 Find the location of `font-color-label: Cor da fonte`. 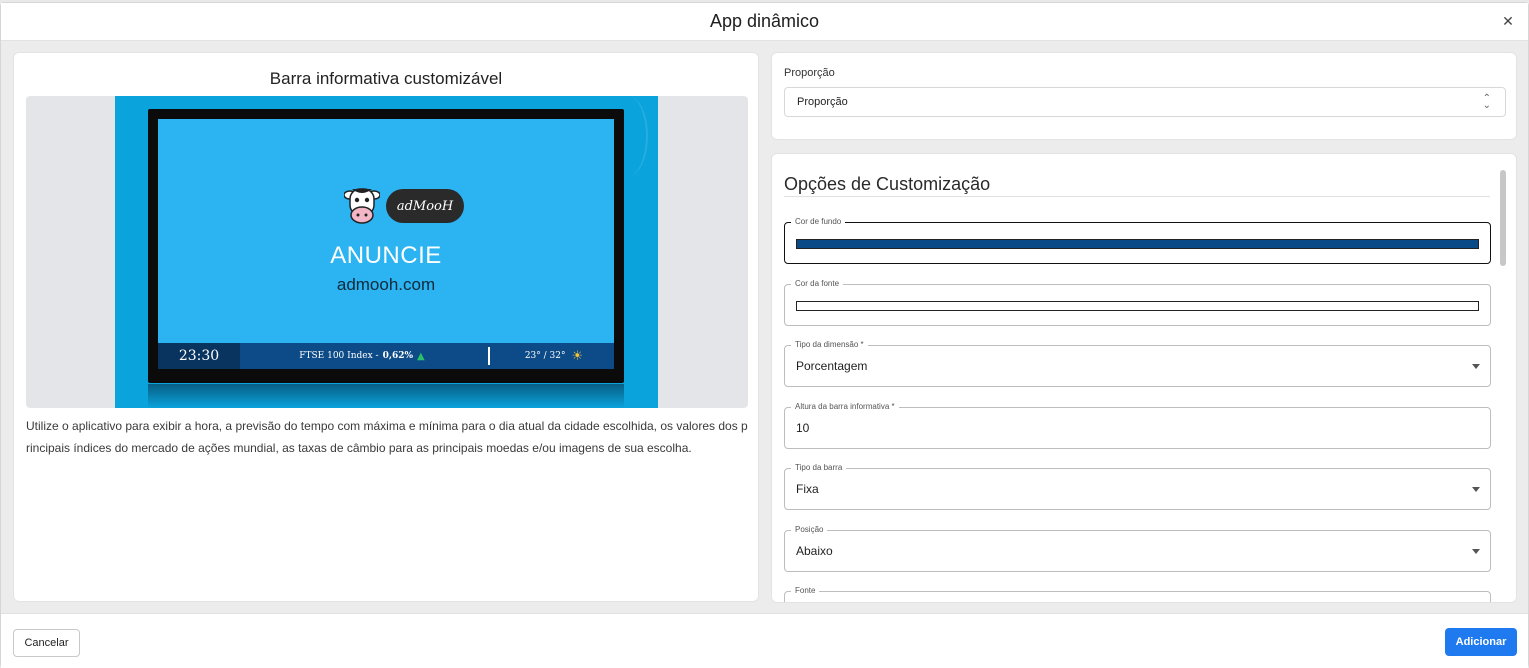

font-color-label: Cor da fonte is located at coordinates (817, 284).